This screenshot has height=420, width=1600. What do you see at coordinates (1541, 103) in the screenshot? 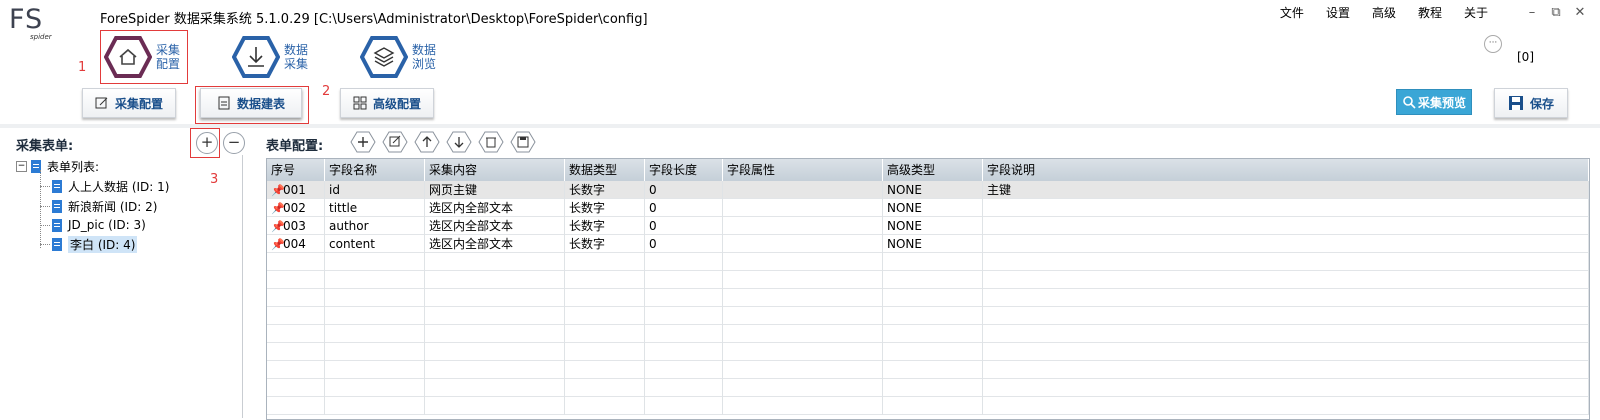
I see `save-label: 保存` at bounding box center [1541, 103].